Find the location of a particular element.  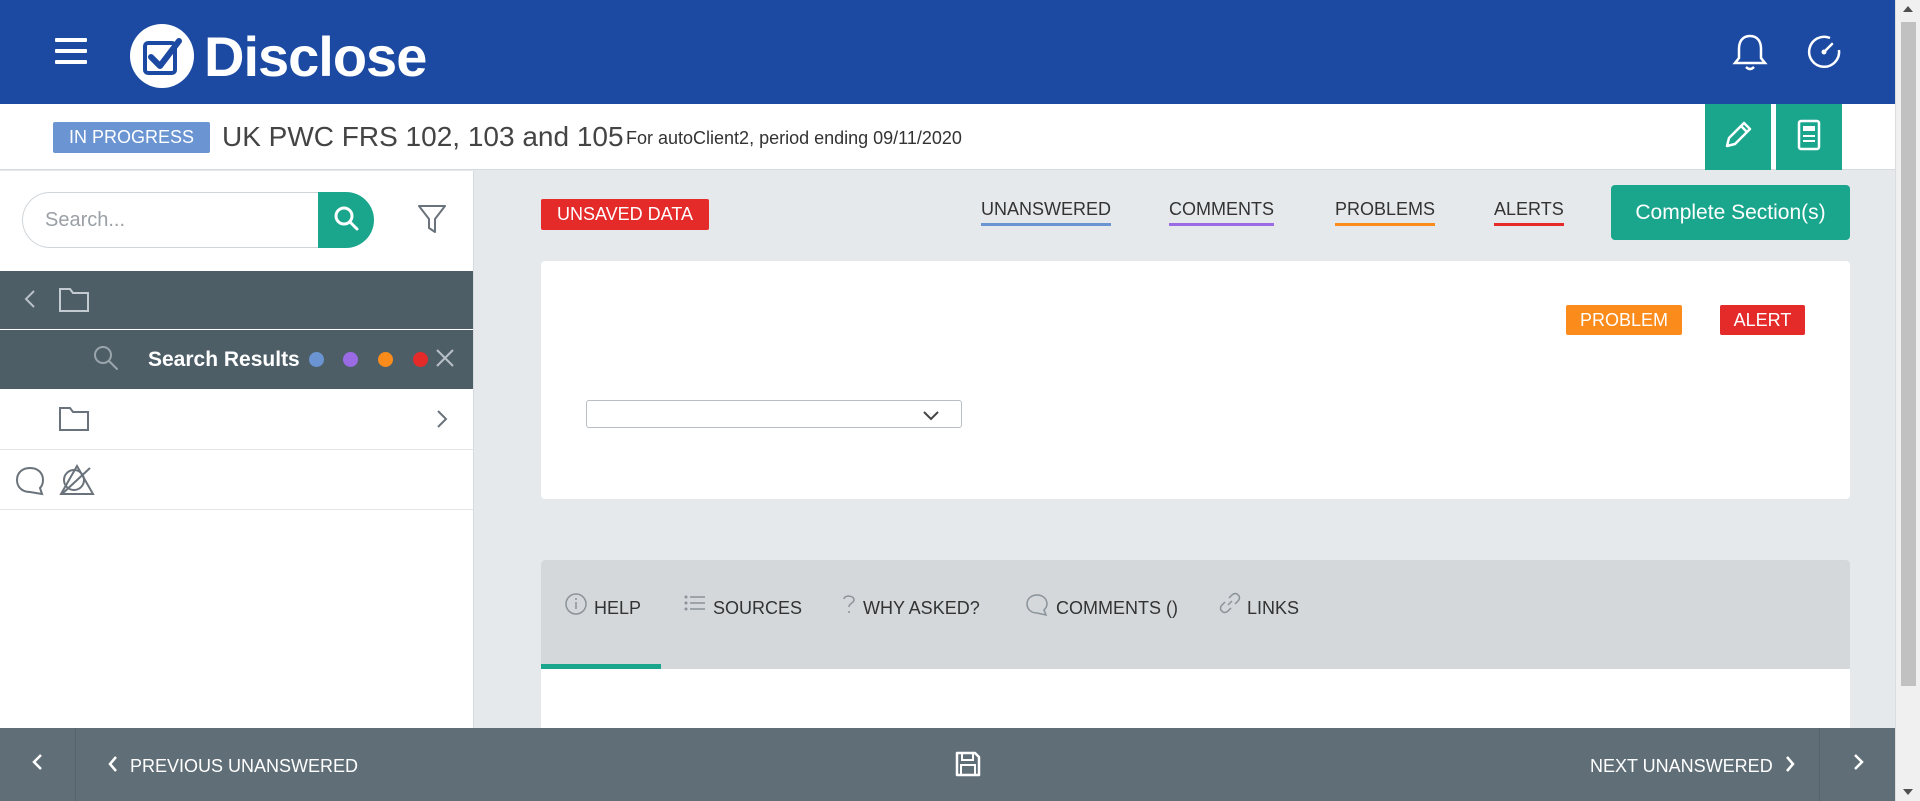

scroll-down-arrow is located at coordinates (1908, 792).